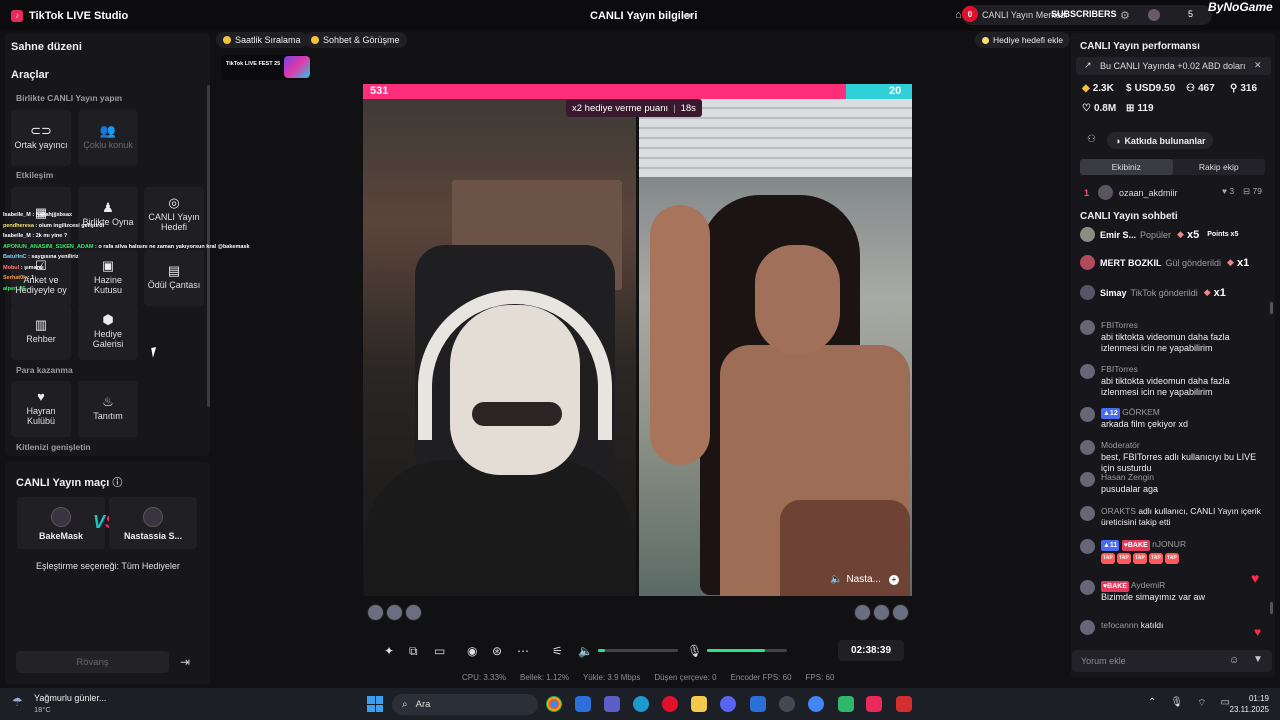  I want to click on host-shirt, so click(499, 528).